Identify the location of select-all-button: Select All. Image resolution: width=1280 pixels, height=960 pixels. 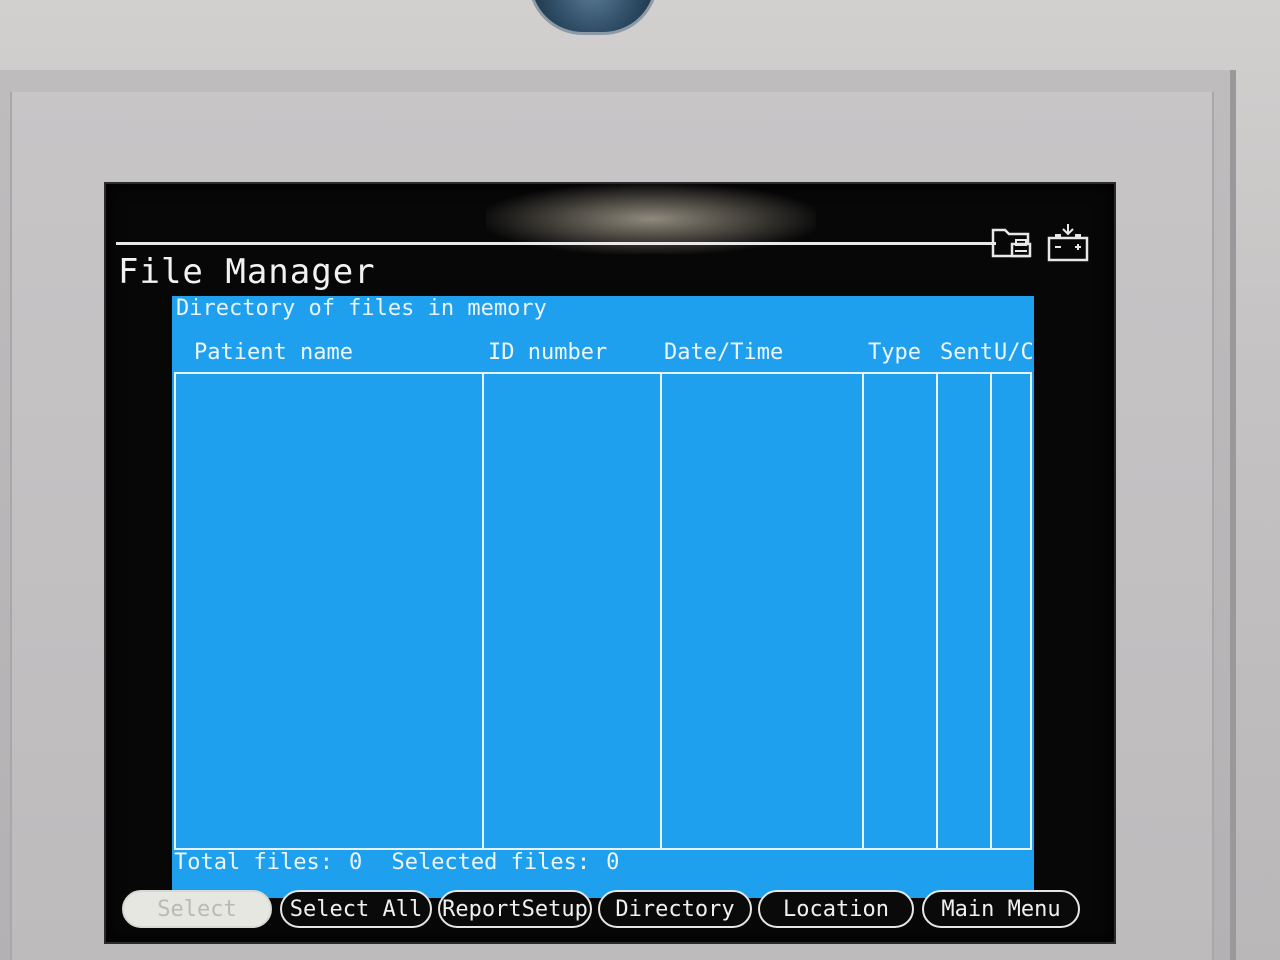
(356, 909).